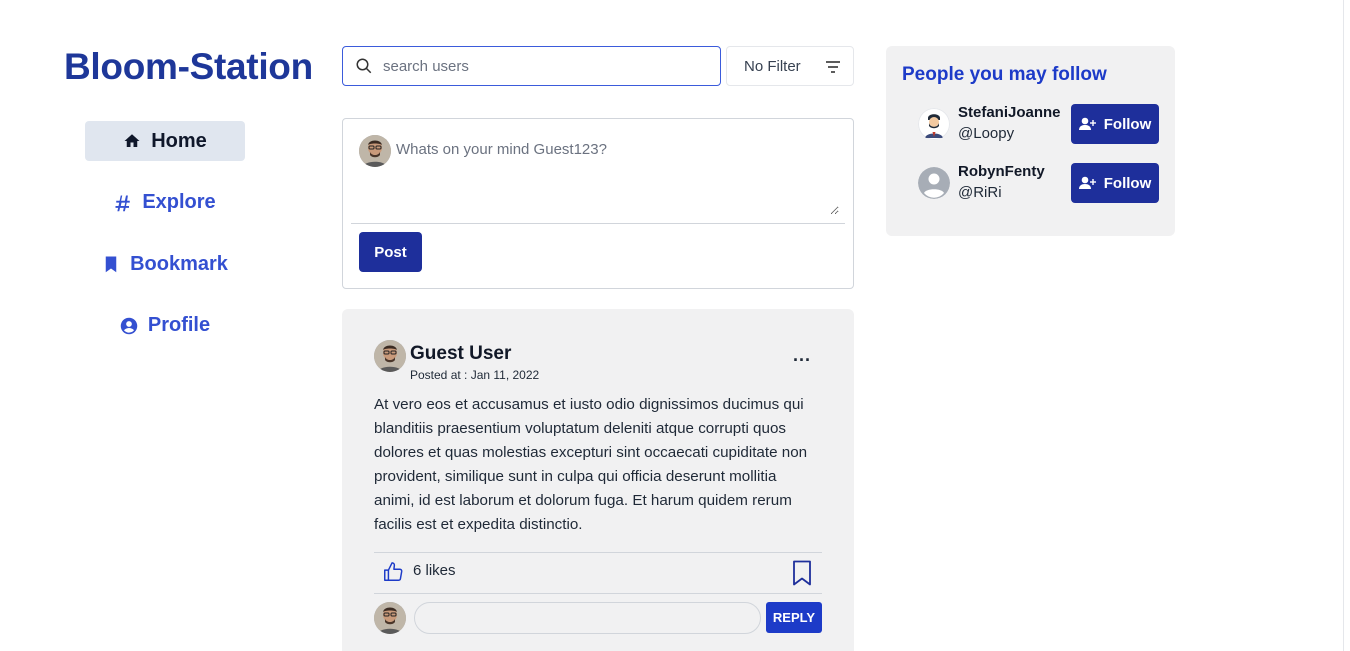 The height and width of the screenshot is (651, 1350). What do you see at coordinates (364, 66) in the screenshot?
I see `search-icon` at bounding box center [364, 66].